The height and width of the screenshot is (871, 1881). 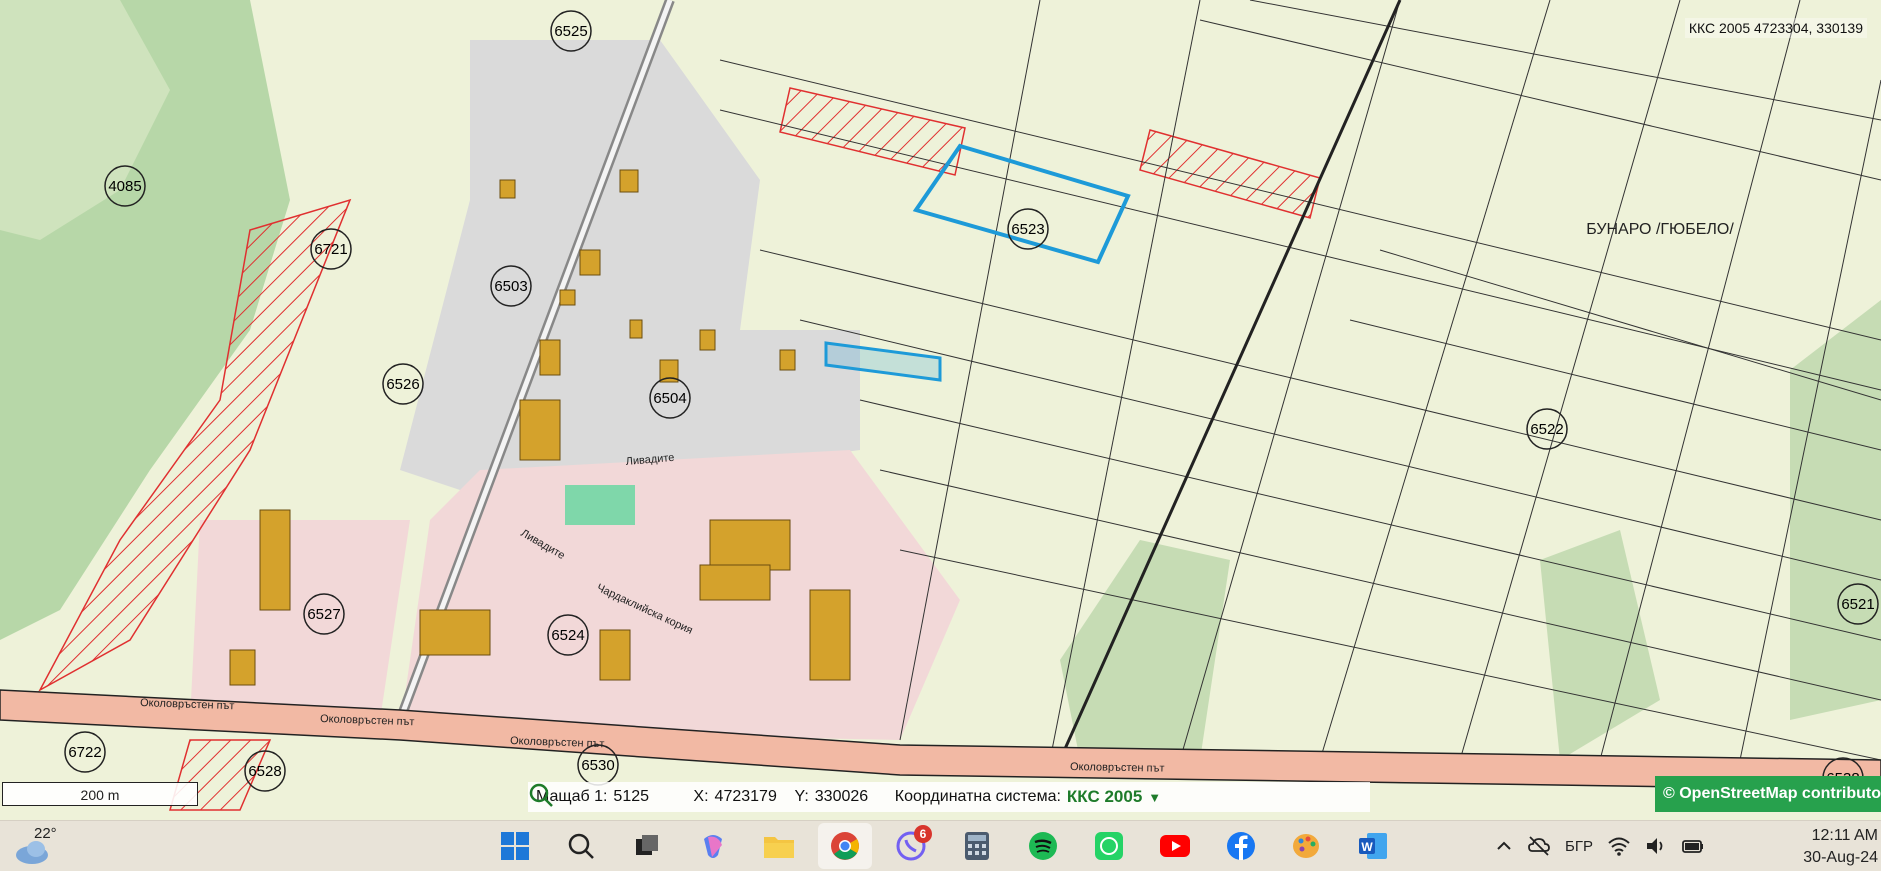 What do you see at coordinates (1539, 846) in the screenshot?
I see `cloud-off-icon` at bounding box center [1539, 846].